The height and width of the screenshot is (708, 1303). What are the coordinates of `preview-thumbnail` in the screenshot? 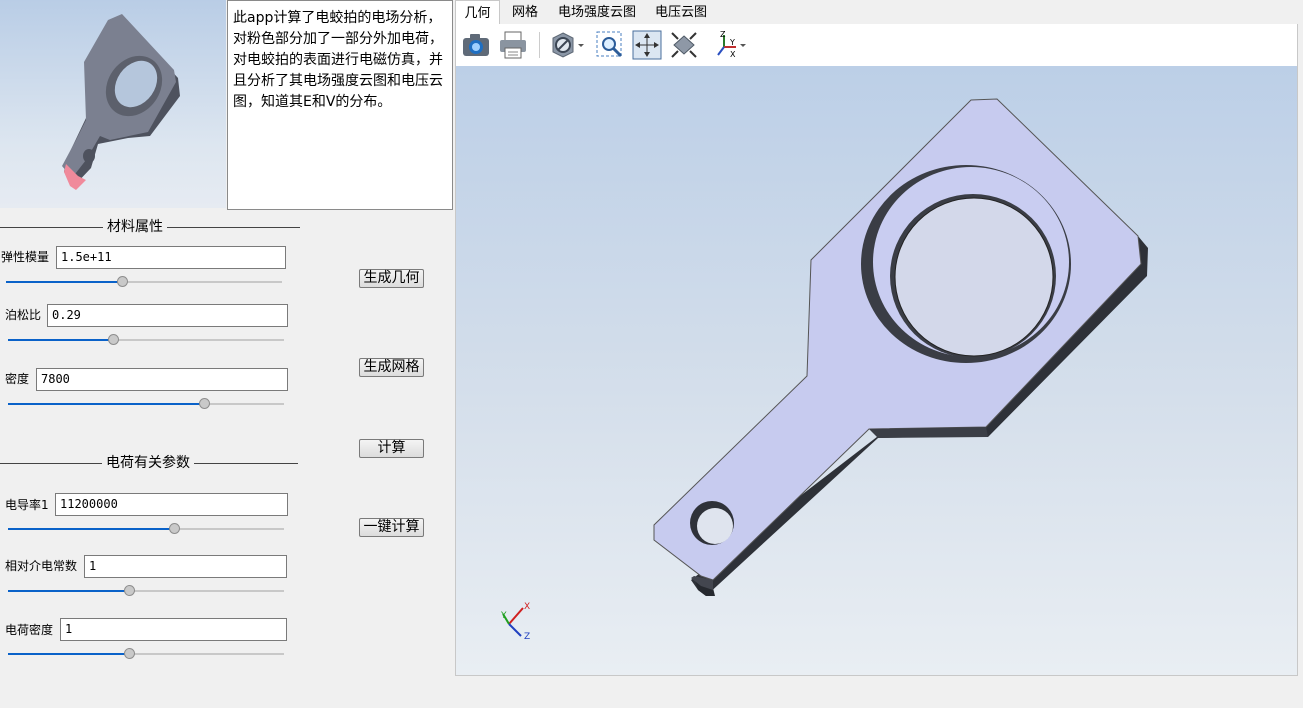 It's located at (113, 104).